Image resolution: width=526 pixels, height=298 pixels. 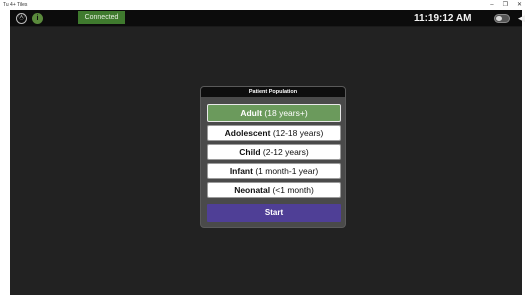 What do you see at coordinates (524, 154) in the screenshot?
I see `window-frame-right` at bounding box center [524, 154].